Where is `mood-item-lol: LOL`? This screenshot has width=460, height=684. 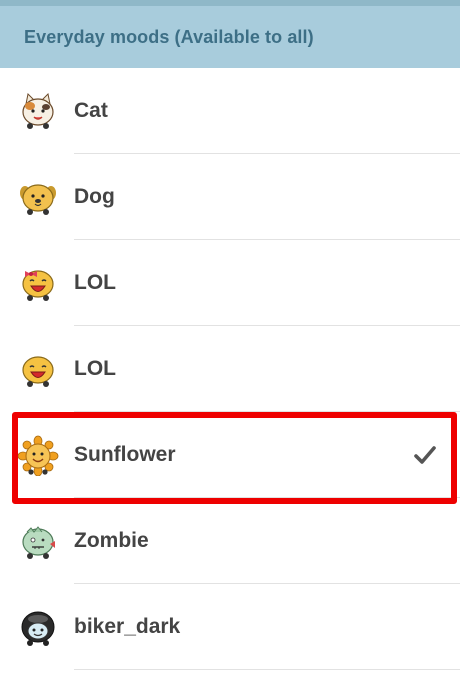 mood-item-lol: LOL is located at coordinates (230, 369).